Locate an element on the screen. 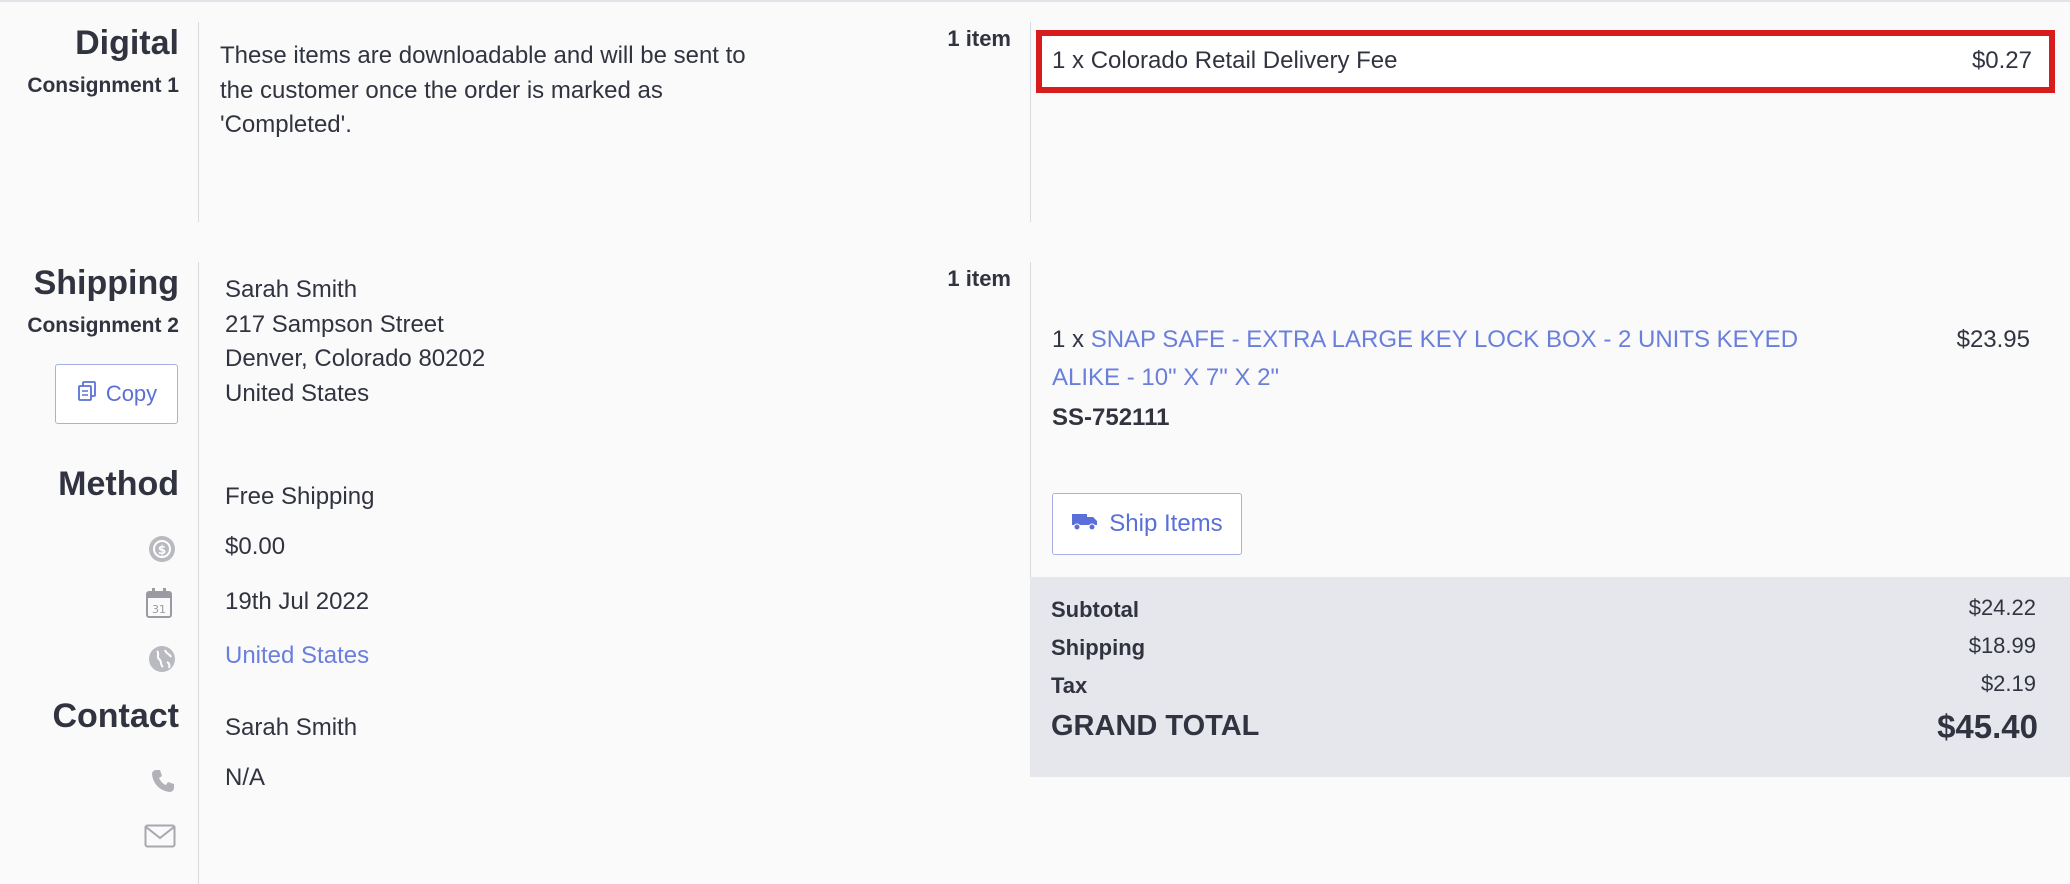 The width and height of the screenshot is (2070, 884). ship-items-button: Ship Items is located at coordinates (1147, 524).